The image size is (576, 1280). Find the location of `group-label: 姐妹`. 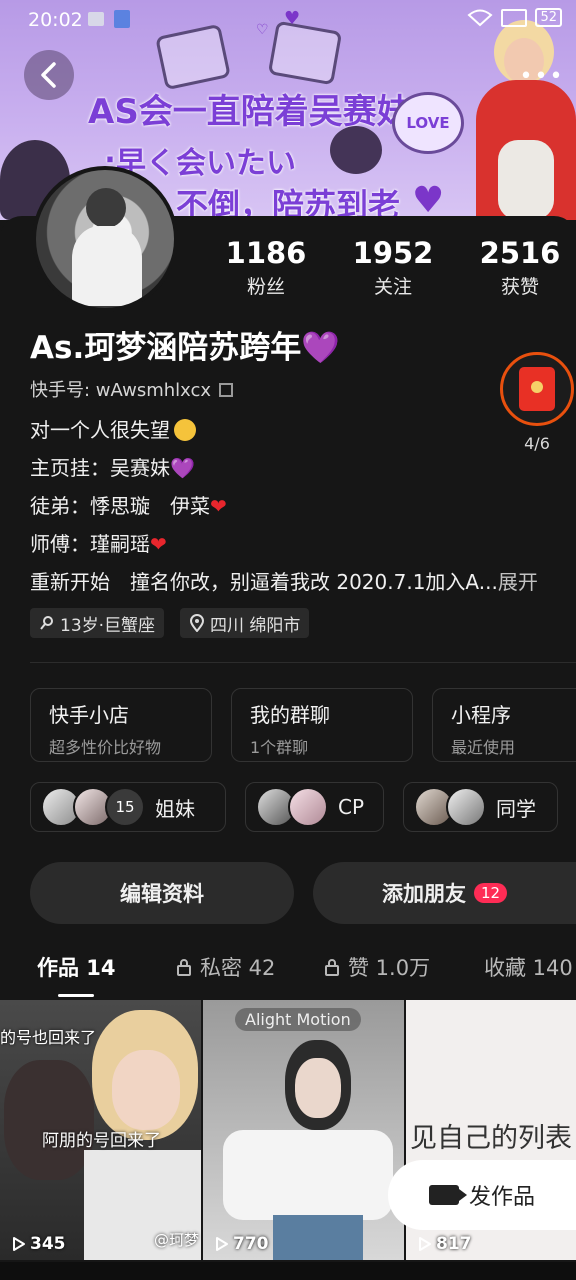

group-label: 姐妹 is located at coordinates (175, 808).